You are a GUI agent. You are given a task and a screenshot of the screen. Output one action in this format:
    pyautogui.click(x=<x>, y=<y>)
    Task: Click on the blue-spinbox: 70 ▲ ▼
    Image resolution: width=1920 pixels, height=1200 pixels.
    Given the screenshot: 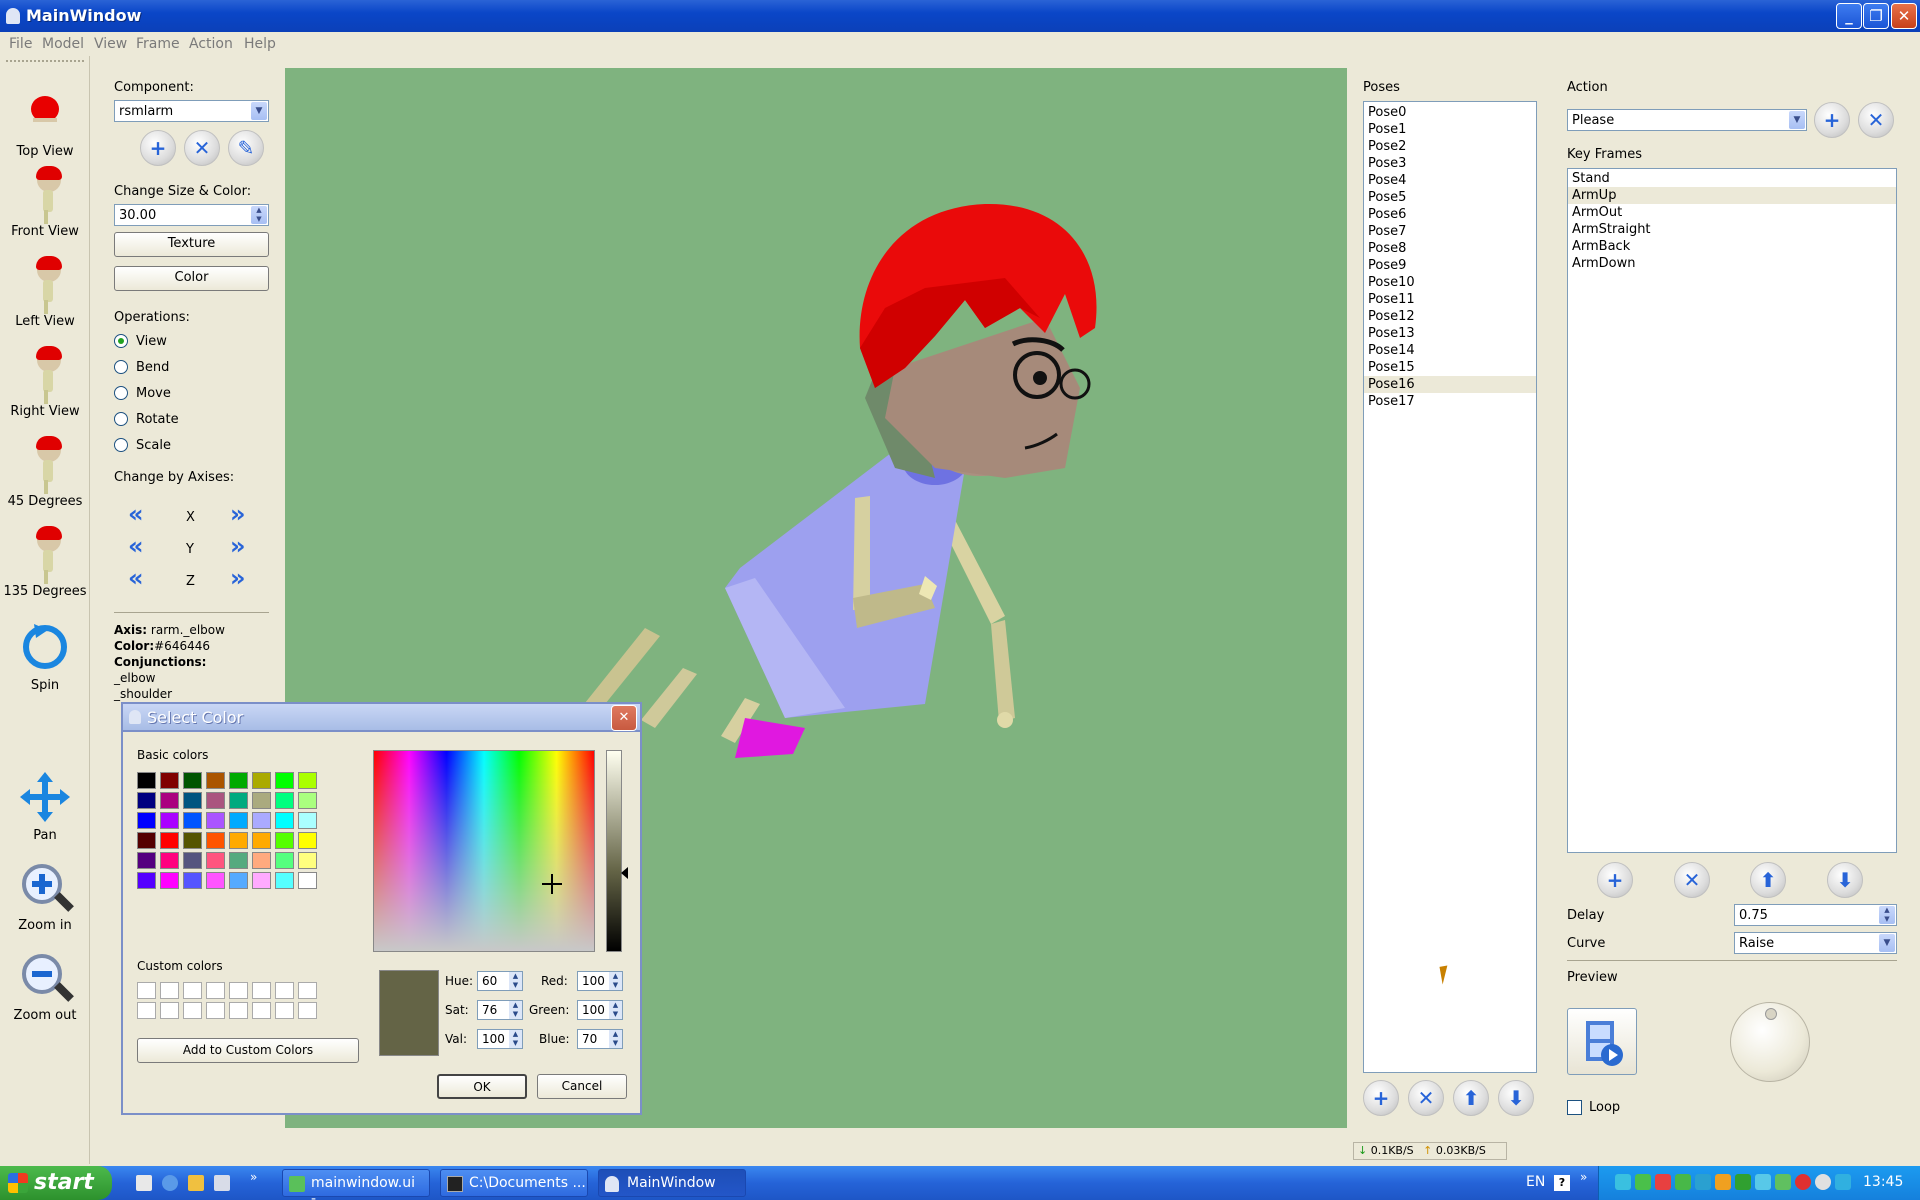 What is the action you would take?
    pyautogui.click(x=600, y=1039)
    